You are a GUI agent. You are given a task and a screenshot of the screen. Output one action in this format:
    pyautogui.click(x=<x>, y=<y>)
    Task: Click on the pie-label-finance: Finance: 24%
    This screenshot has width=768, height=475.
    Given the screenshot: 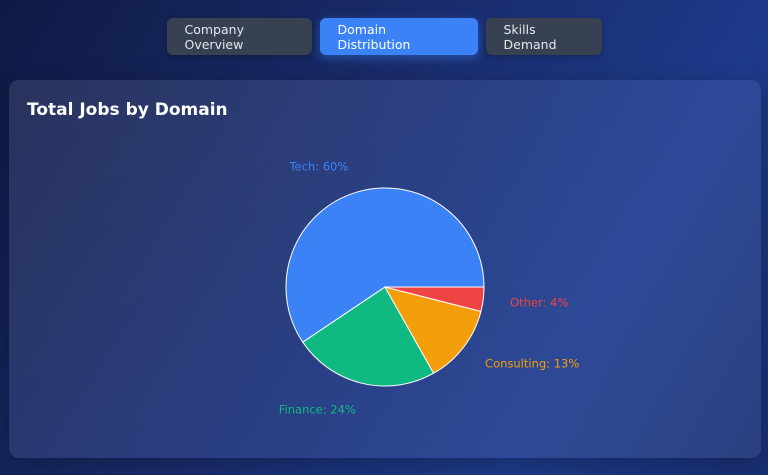 What is the action you would take?
    pyautogui.click(x=317, y=410)
    